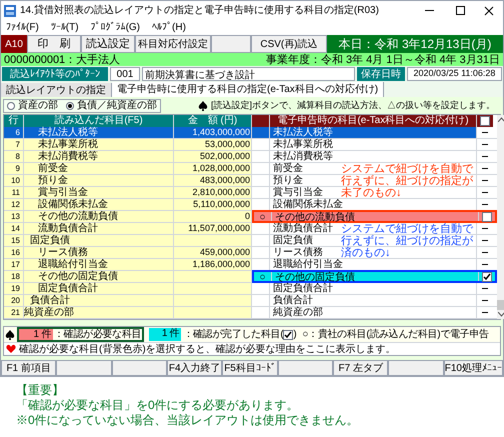  Describe the element at coordinates (99, 180) in the screenshot. I see `account-name: 預り金` at that location.